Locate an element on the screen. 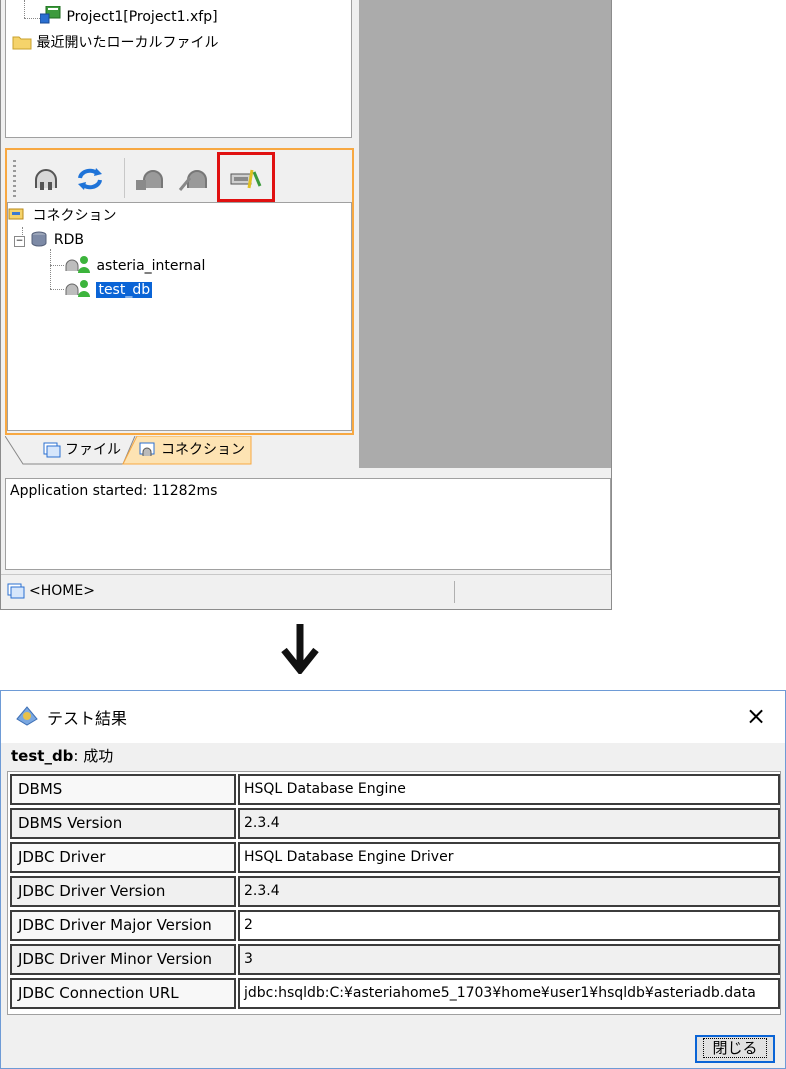 Image resolution: width=786 pixels, height=1069 pixels. tree-item-rdb: − RDB is located at coordinates (49, 240).